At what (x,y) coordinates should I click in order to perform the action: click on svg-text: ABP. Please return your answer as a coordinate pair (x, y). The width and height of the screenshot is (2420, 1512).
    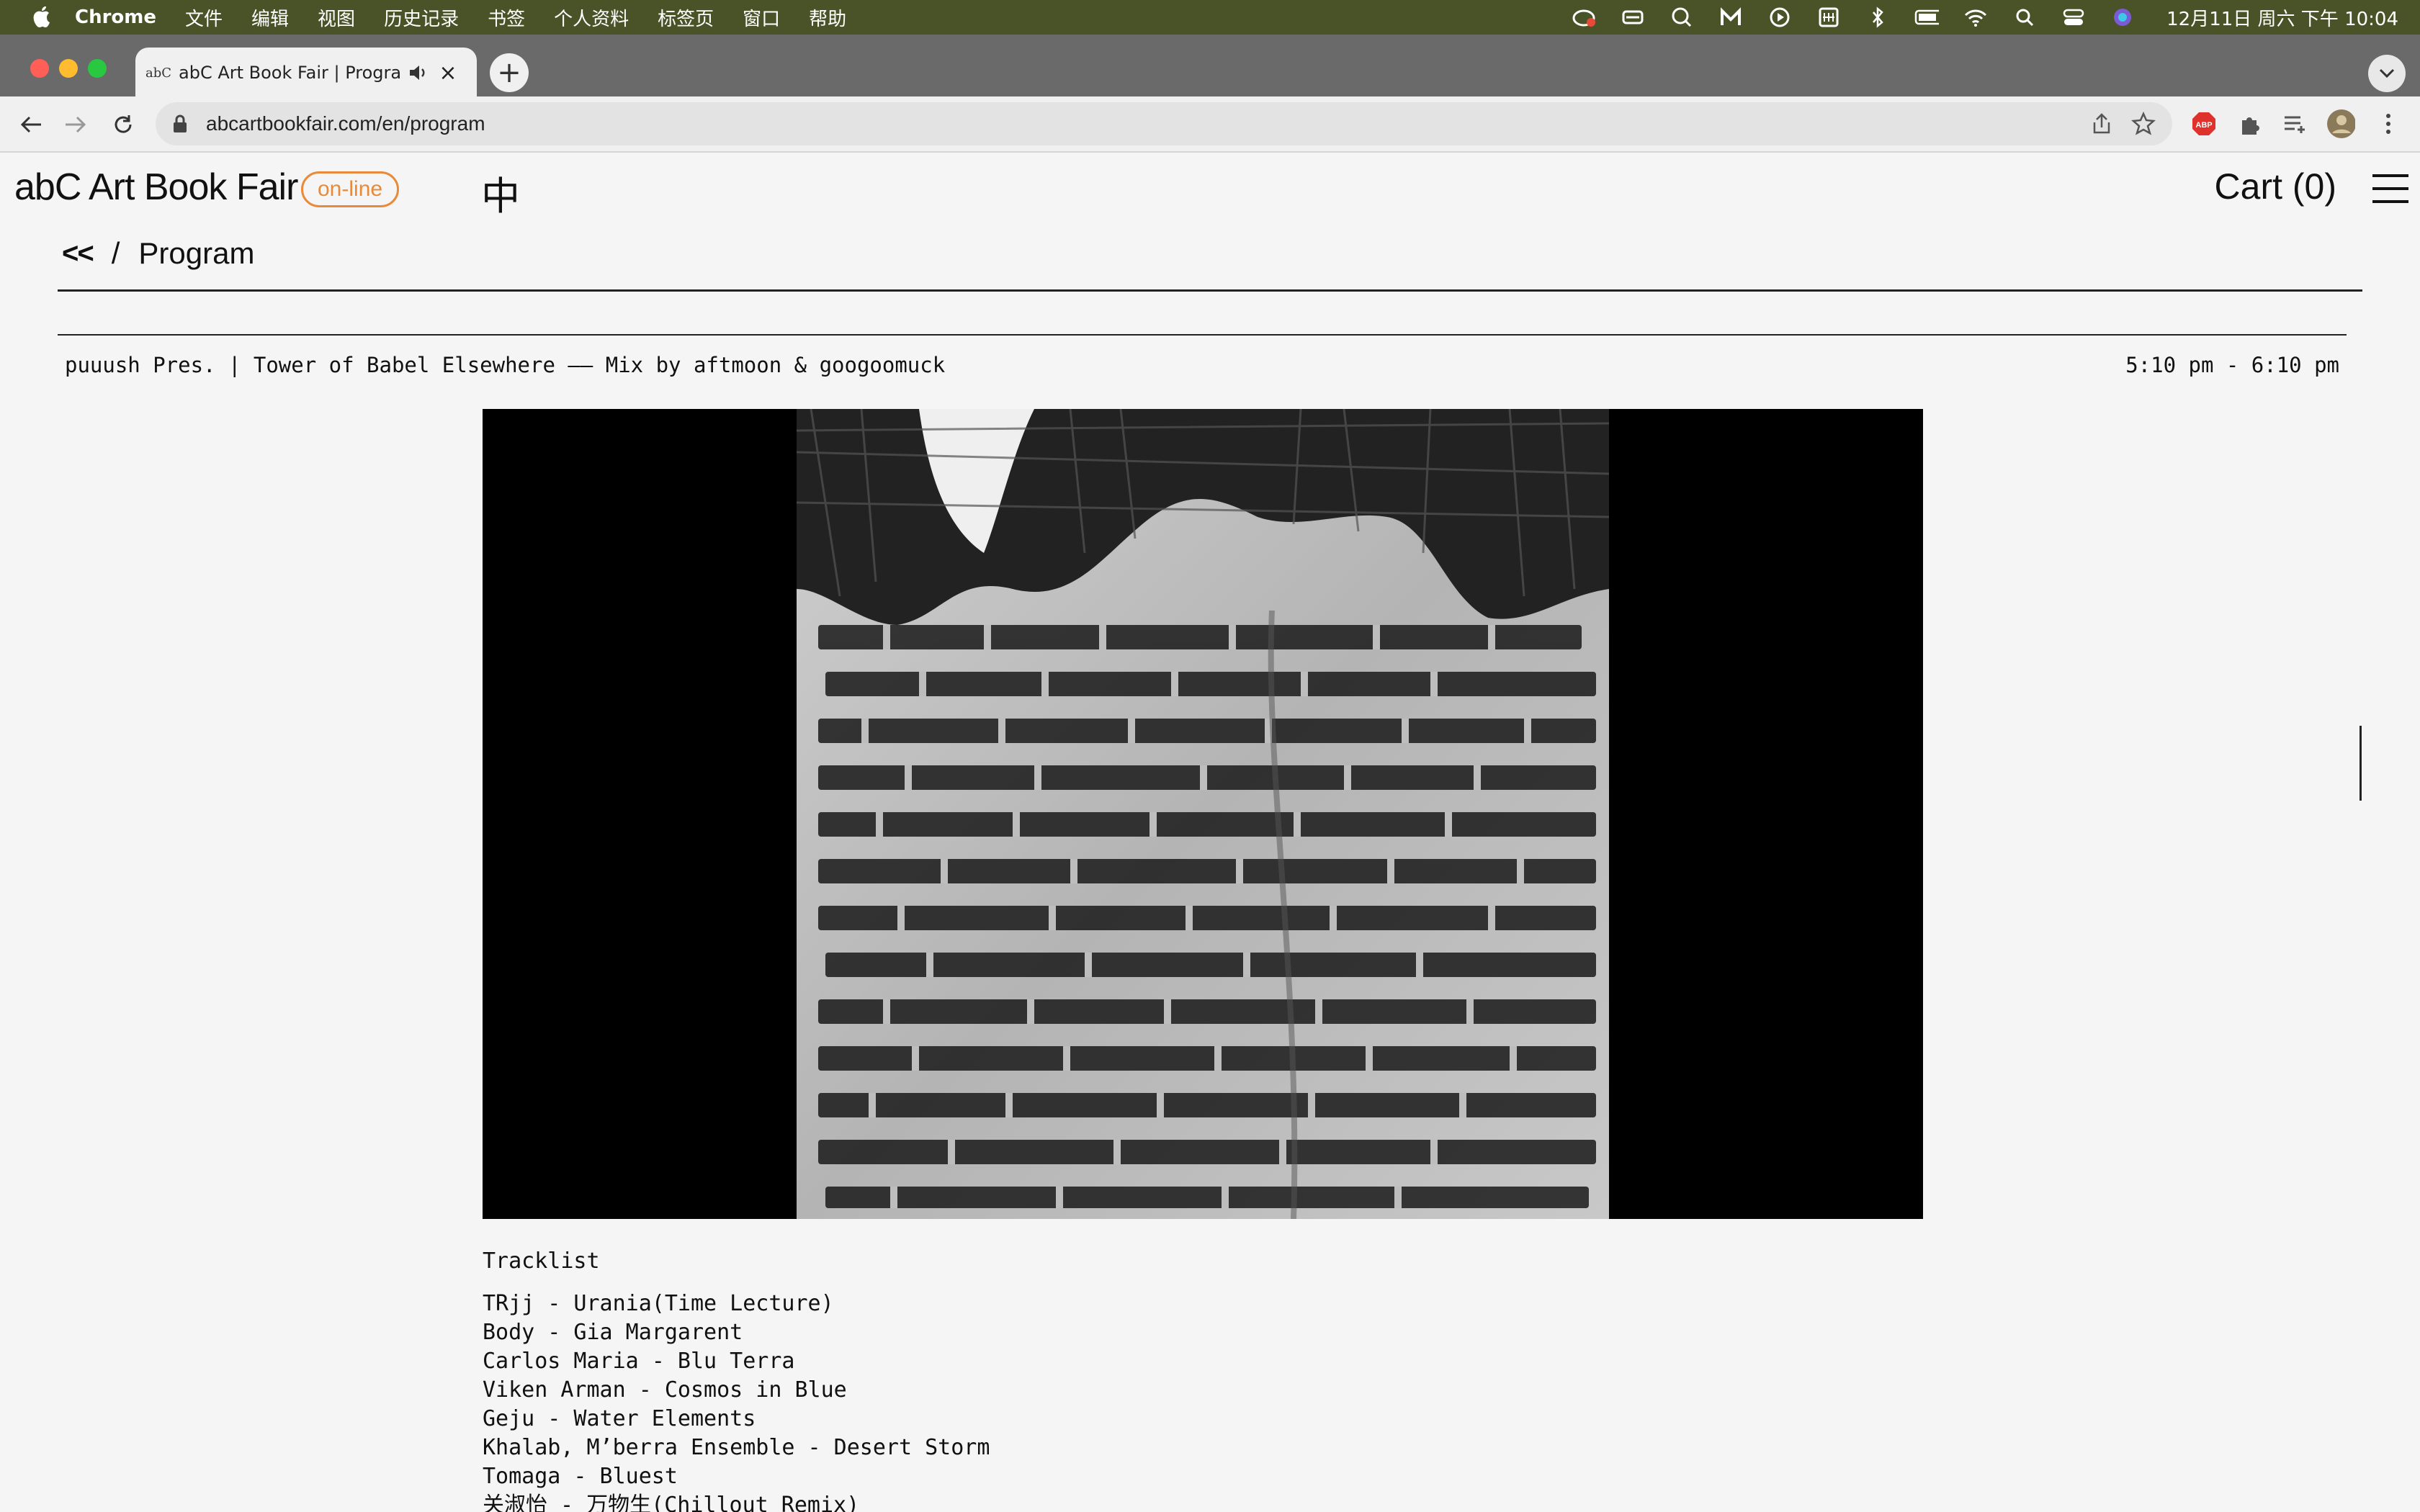
    Looking at the image, I should click on (2203, 125).